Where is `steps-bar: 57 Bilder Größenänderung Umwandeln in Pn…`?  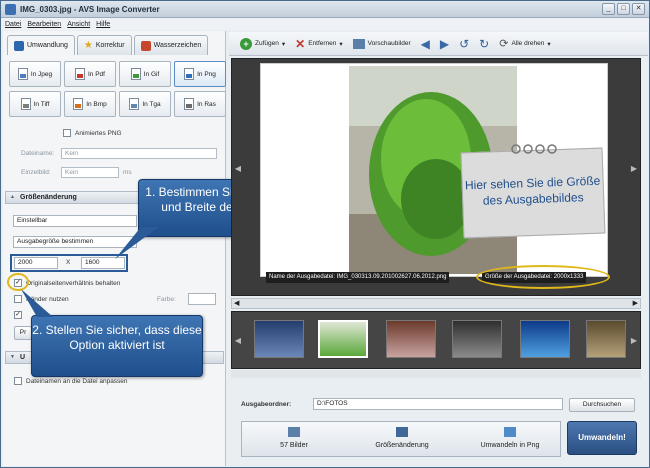
steps-bar: 57 Bilder Größenänderung Umwandeln in Pn… is located at coordinates (401, 439).